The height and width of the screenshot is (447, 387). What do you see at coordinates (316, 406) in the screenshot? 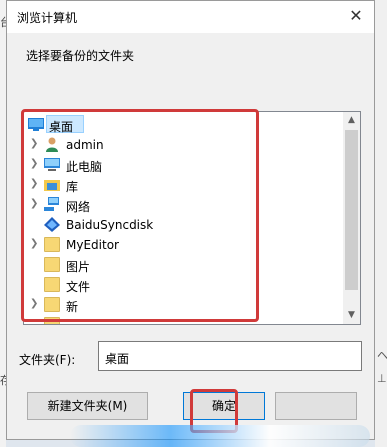
I see `cancel-button` at bounding box center [316, 406].